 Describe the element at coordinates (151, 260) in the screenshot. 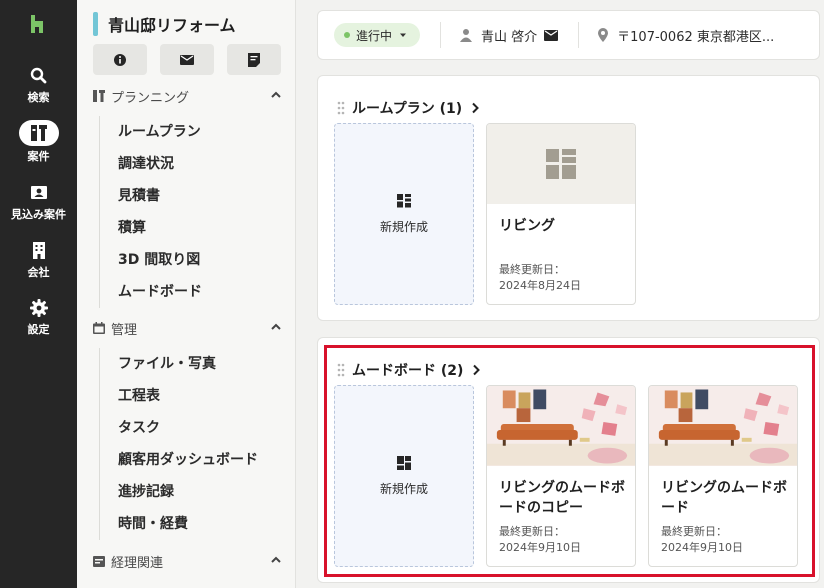

I see `sidebar-item-3d-floorplan: 3D 間取り図` at that location.